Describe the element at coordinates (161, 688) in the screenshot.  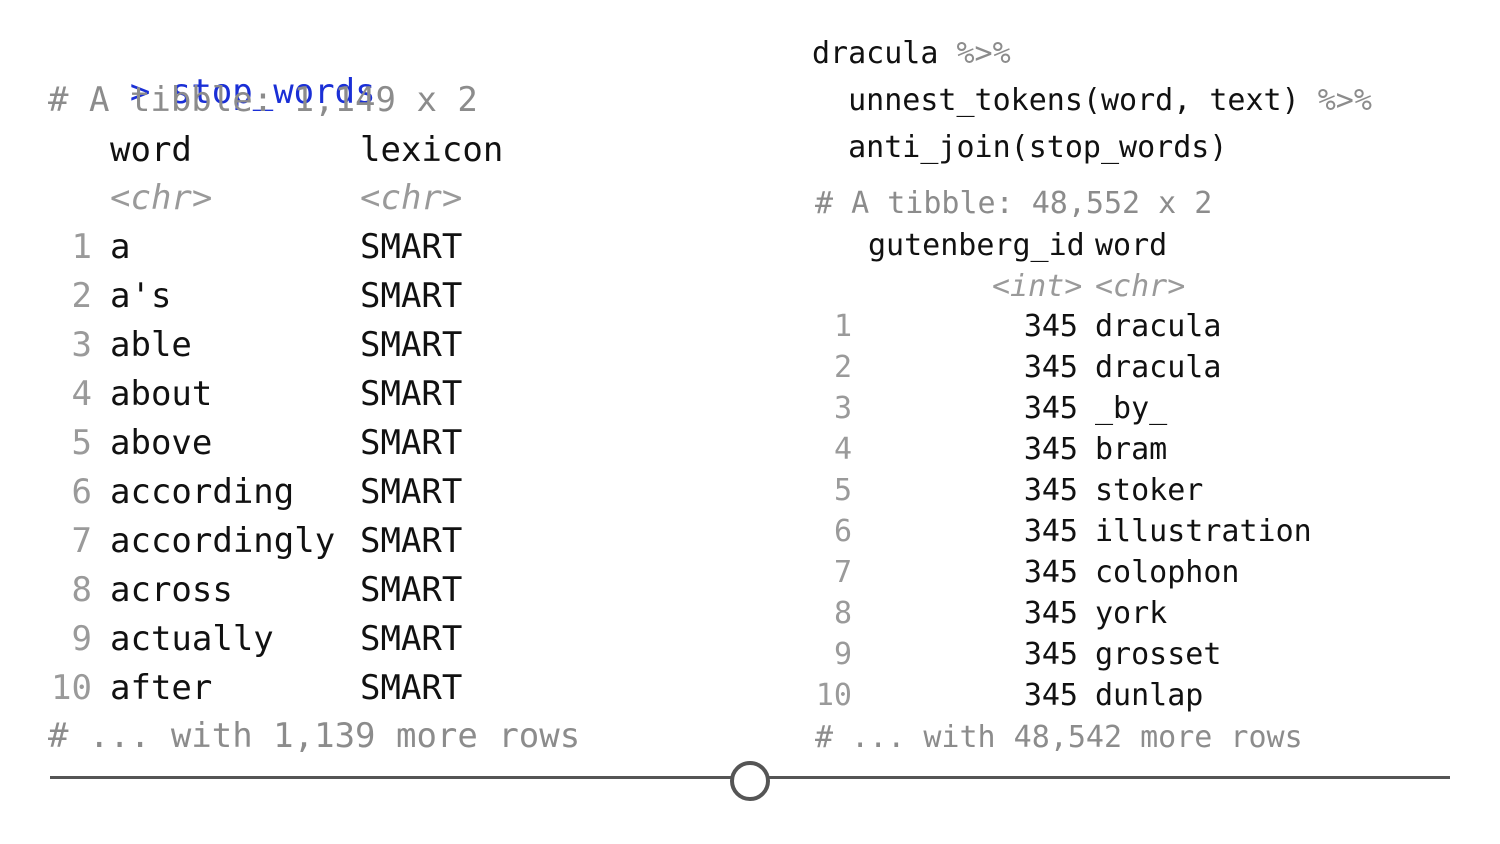
I see `cell-word: after` at that location.